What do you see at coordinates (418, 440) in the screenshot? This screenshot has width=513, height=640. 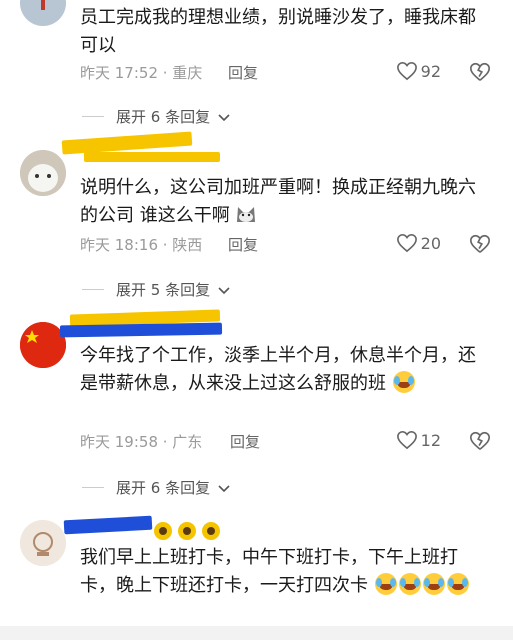 I see `like-button: 12` at bounding box center [418, 440].